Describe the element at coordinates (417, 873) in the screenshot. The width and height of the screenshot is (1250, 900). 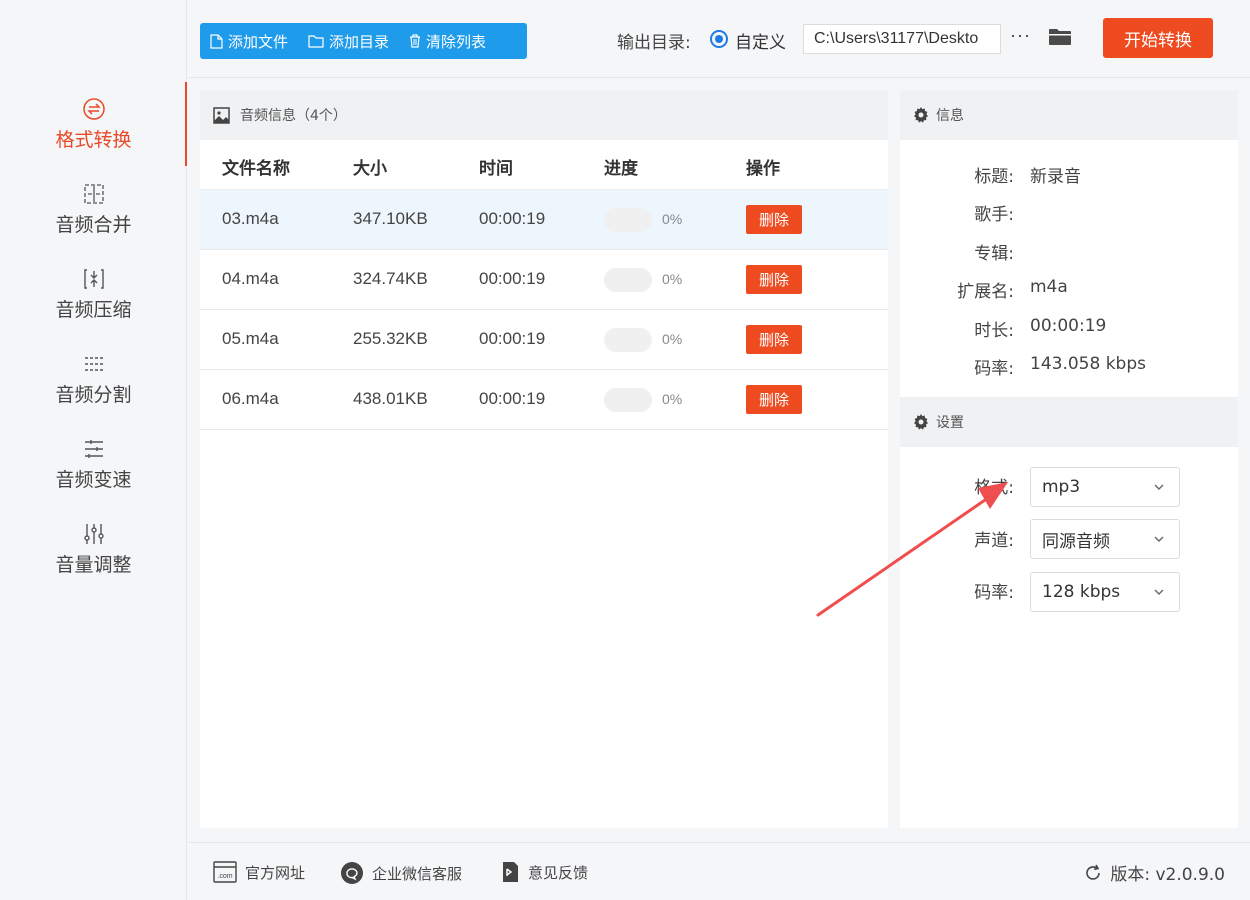
I see `wechat-support-label: 企业微信客服` at that location.